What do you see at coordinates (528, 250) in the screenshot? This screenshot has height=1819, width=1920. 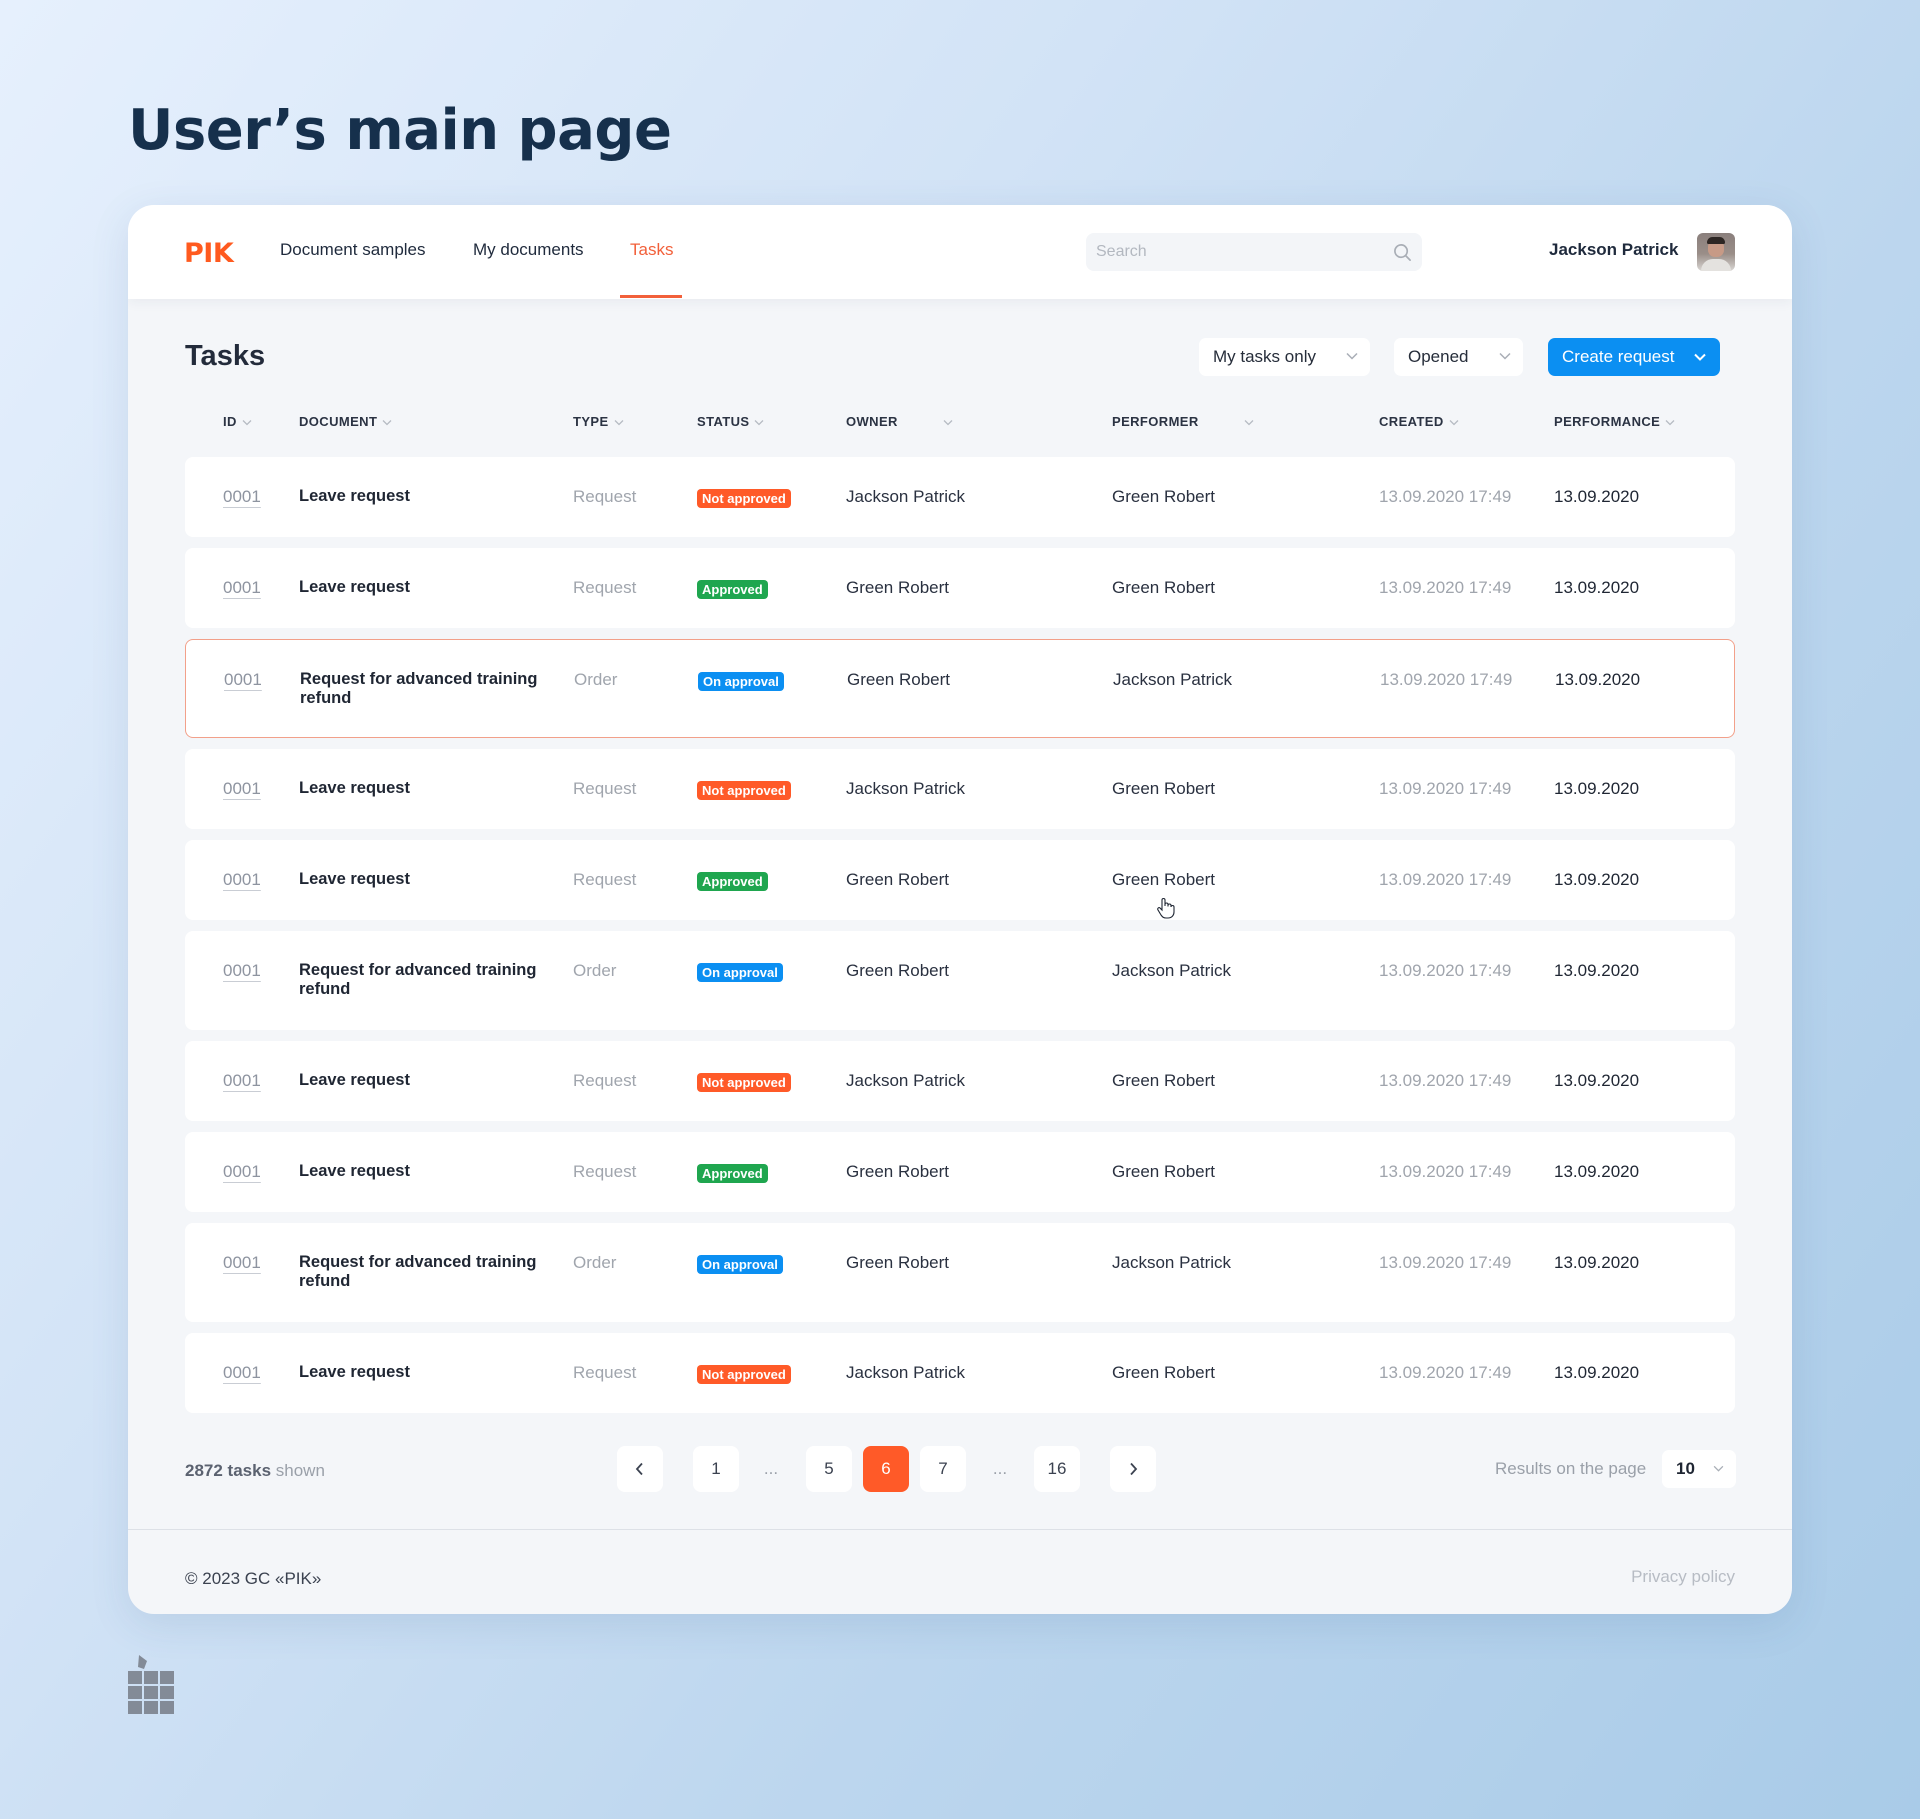 I see `nav-my-documents: My documents` at bounding box center [528, 250].